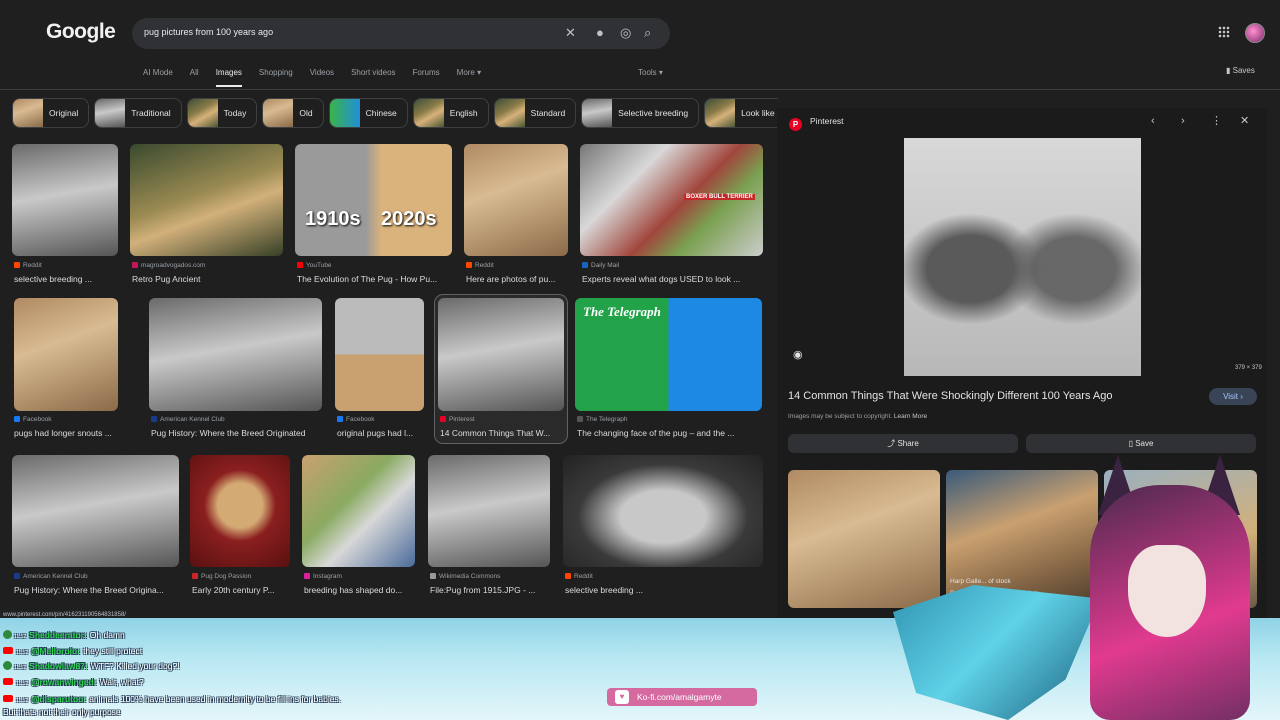  Describe the element at coordinates (7, 665) in the screenshot. I see `gamepad-icon` at that location.